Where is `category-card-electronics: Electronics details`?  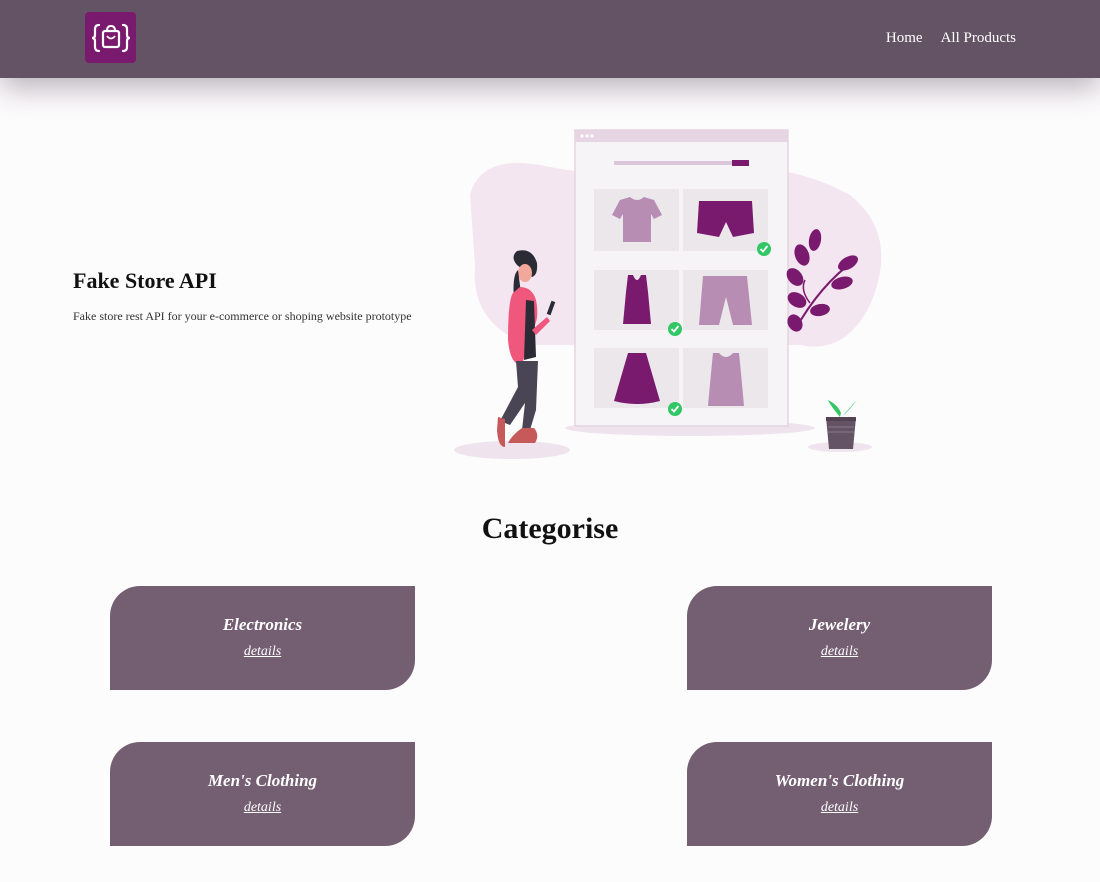
category-card-electronics: Electronics details is located at coordinates (262, 638).